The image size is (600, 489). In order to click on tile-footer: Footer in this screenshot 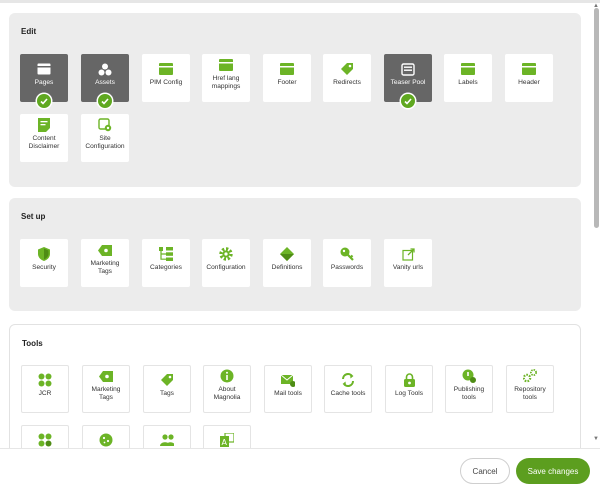, I will do `click(287, 78)`.